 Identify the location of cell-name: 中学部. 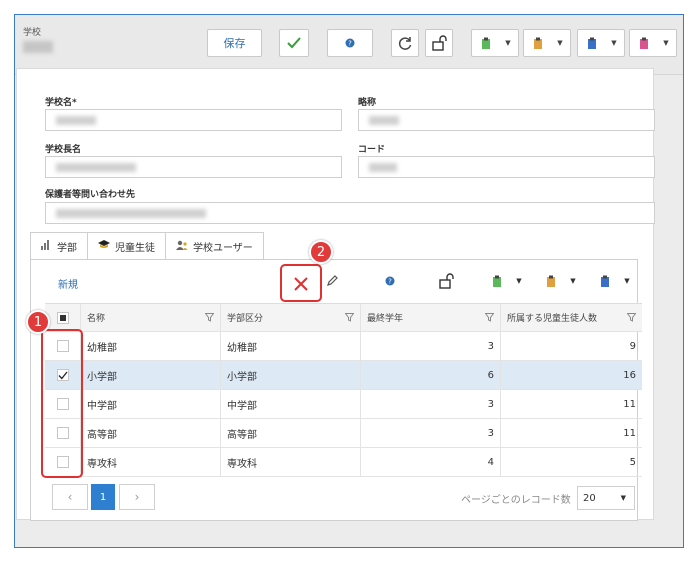
(151, 404).